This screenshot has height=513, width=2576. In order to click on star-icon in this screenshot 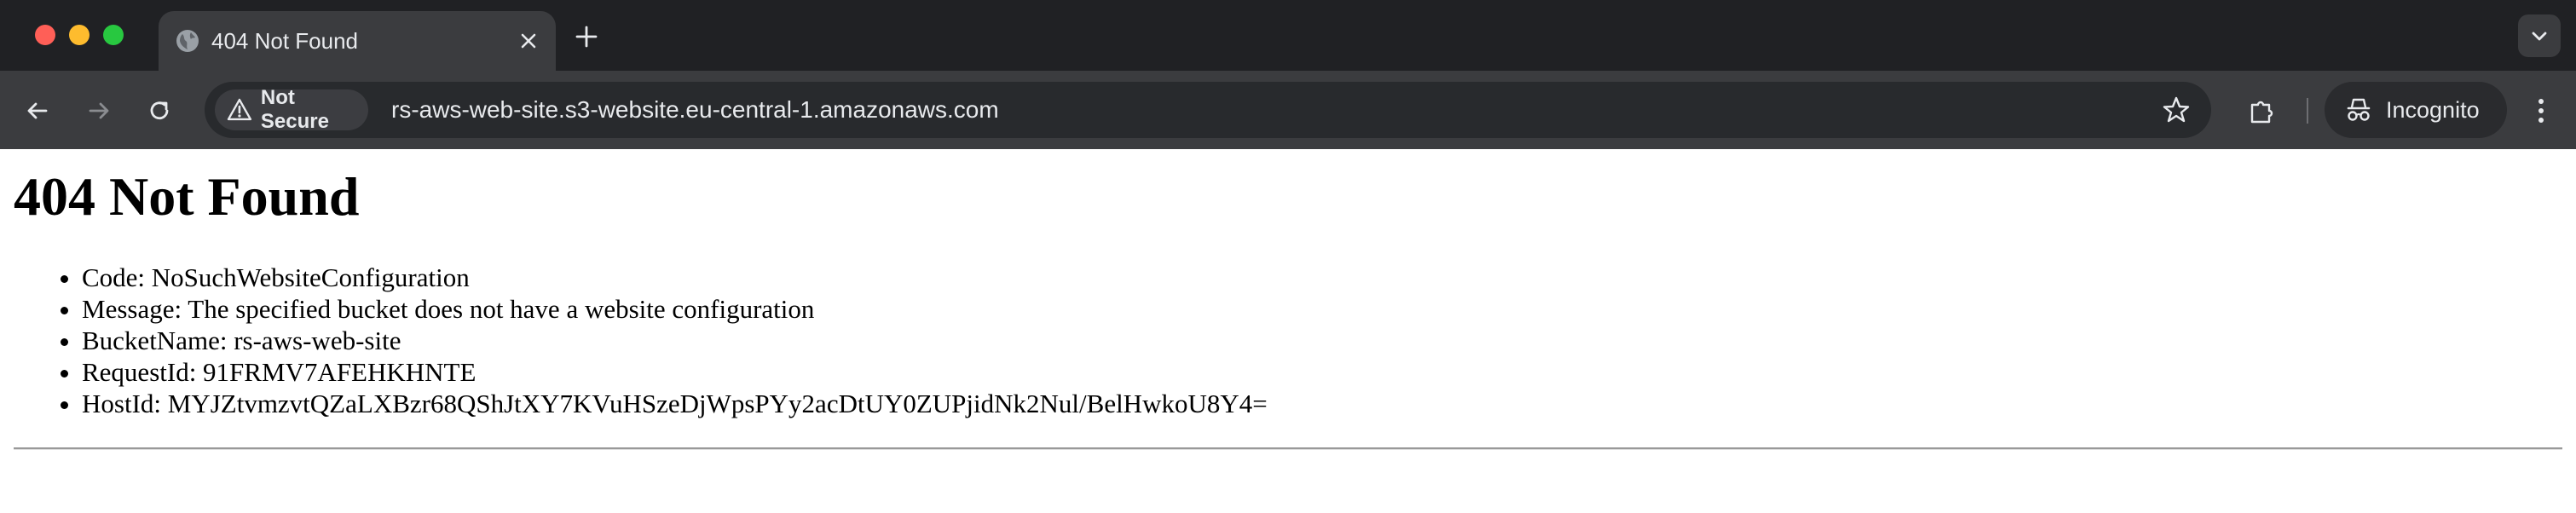, I will do `click(2176, 110)`.